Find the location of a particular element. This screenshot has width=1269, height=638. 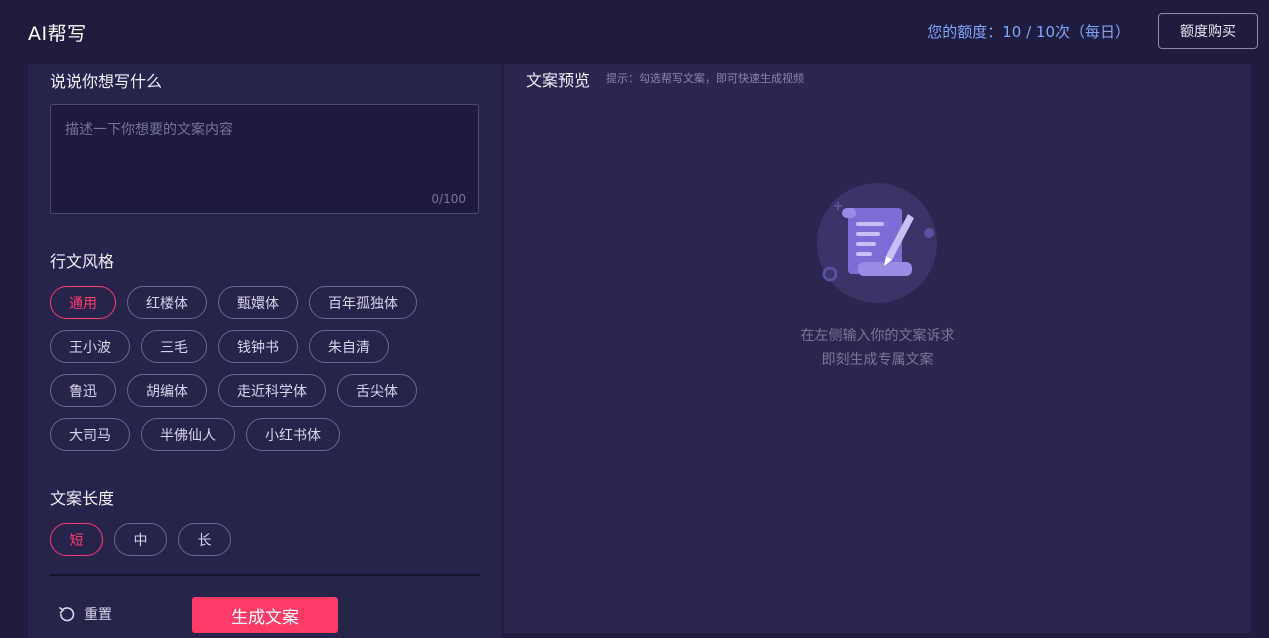

prompt-box: 0/100 is located at coordinates (264, 159).